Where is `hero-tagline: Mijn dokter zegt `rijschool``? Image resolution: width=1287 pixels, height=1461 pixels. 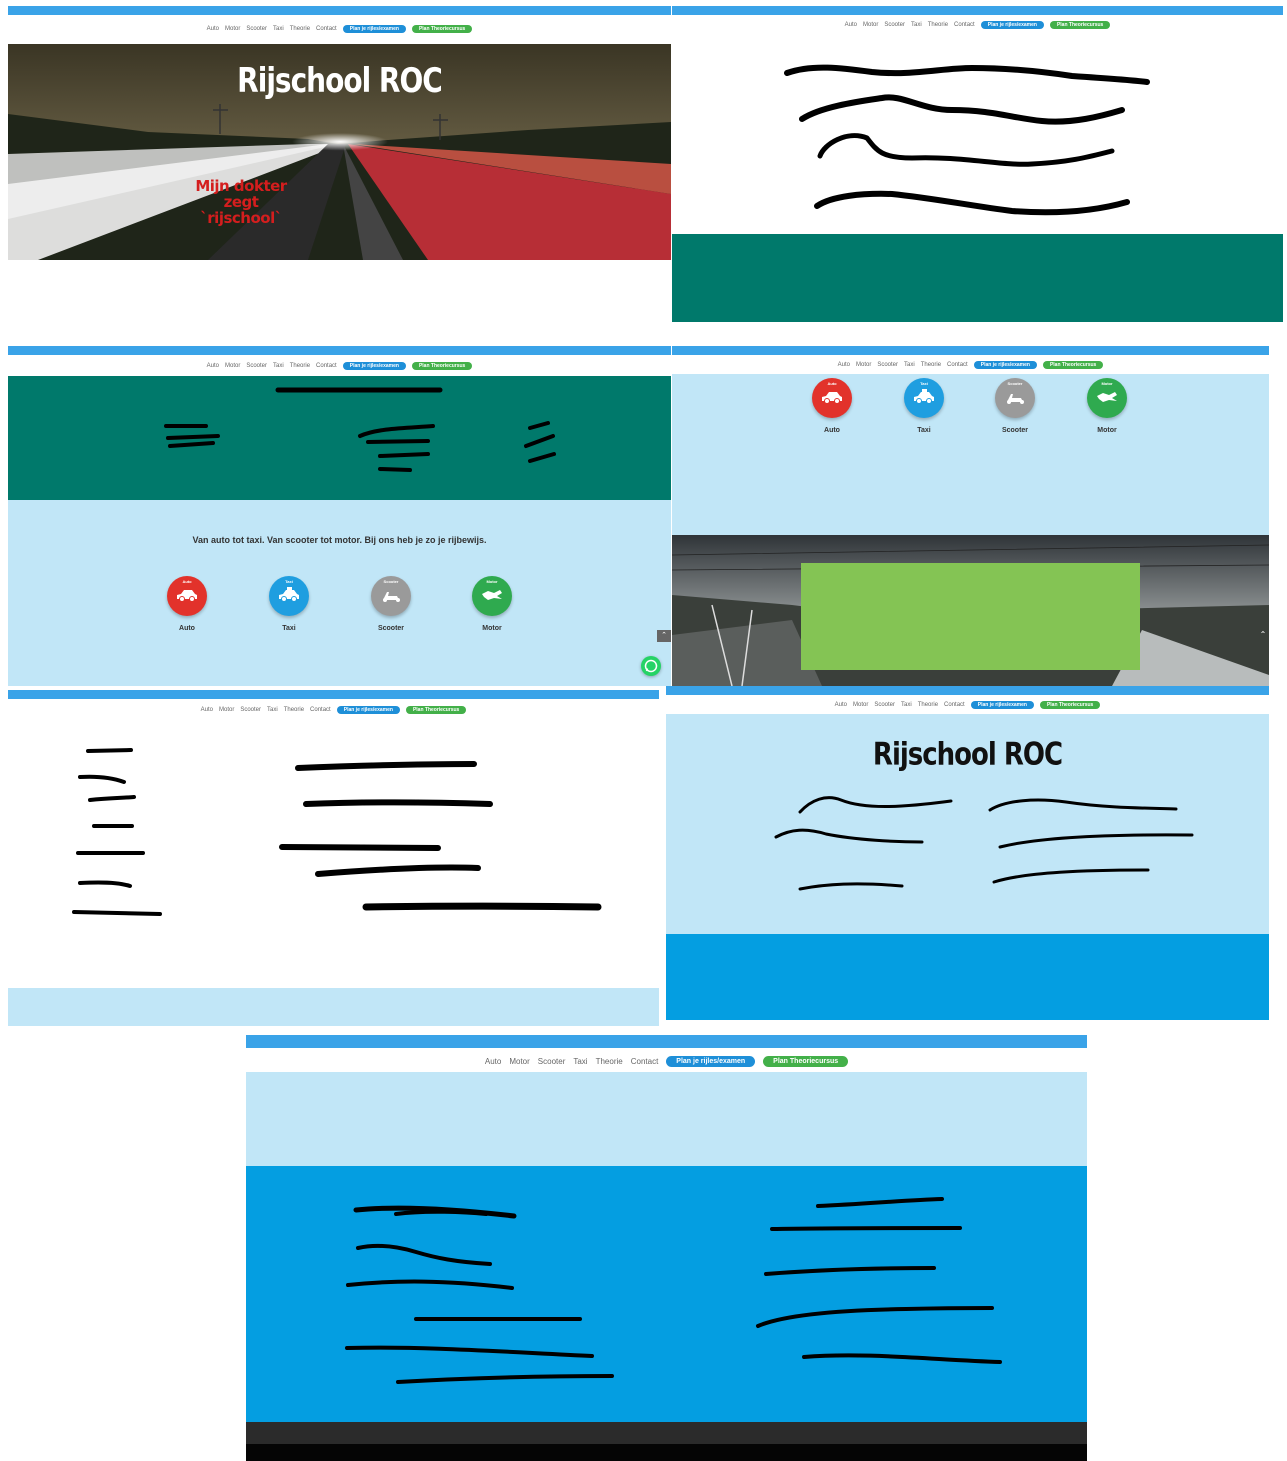
hero-tagline: Mijn dokter zegt `rijschool` is located at coordinates (241, 202).